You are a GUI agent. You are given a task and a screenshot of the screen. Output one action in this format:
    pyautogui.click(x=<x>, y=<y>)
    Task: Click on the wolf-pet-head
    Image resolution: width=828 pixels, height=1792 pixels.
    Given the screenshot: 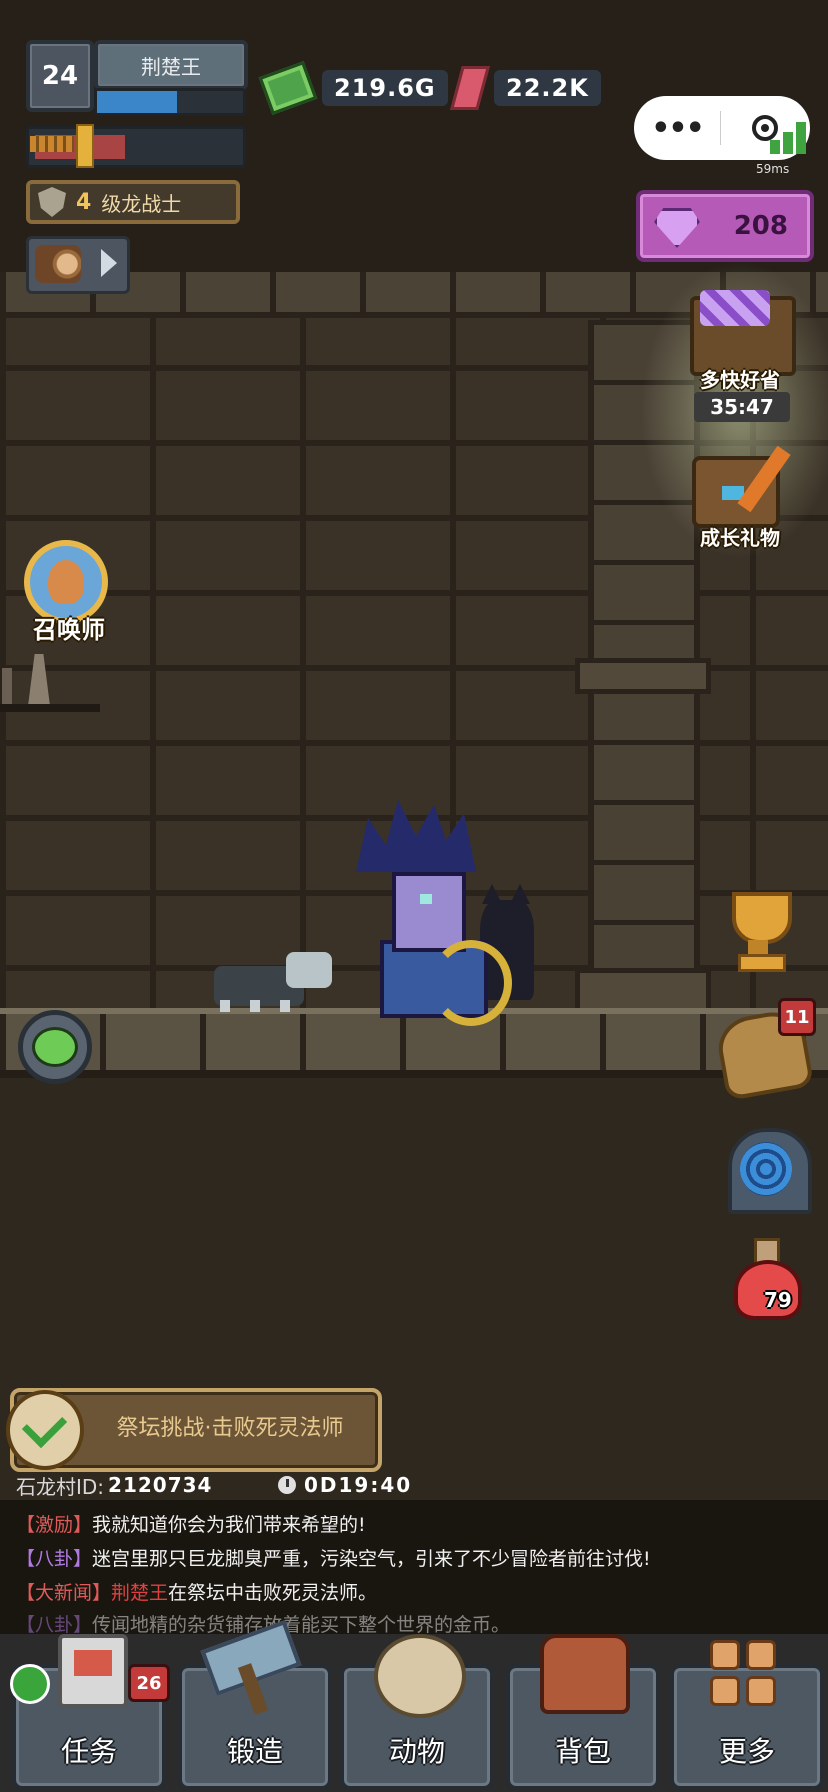 What is the action you would take?
    pyautogui.click(x=309, y=970)
    